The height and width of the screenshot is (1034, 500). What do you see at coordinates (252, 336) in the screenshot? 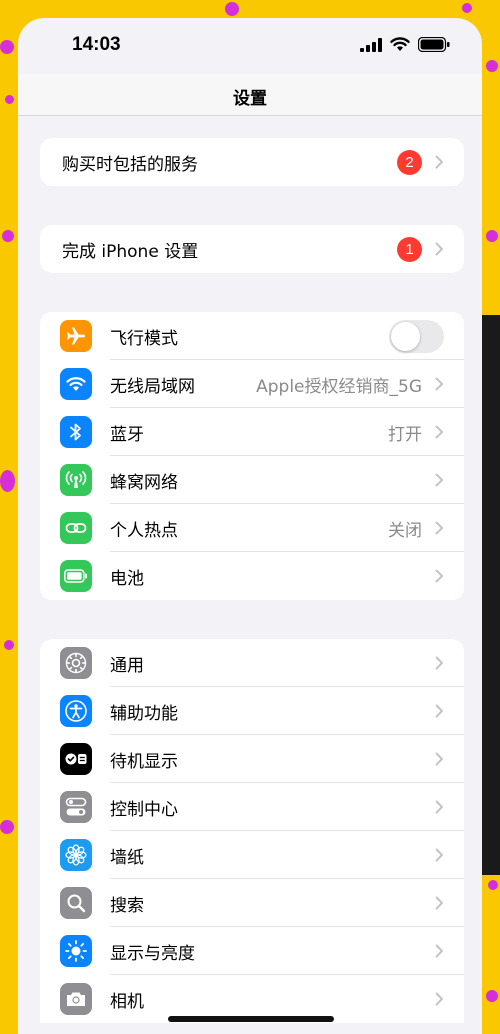
I see `row-airplane-mode: 飞行模式` at bounding box center [252, 336].